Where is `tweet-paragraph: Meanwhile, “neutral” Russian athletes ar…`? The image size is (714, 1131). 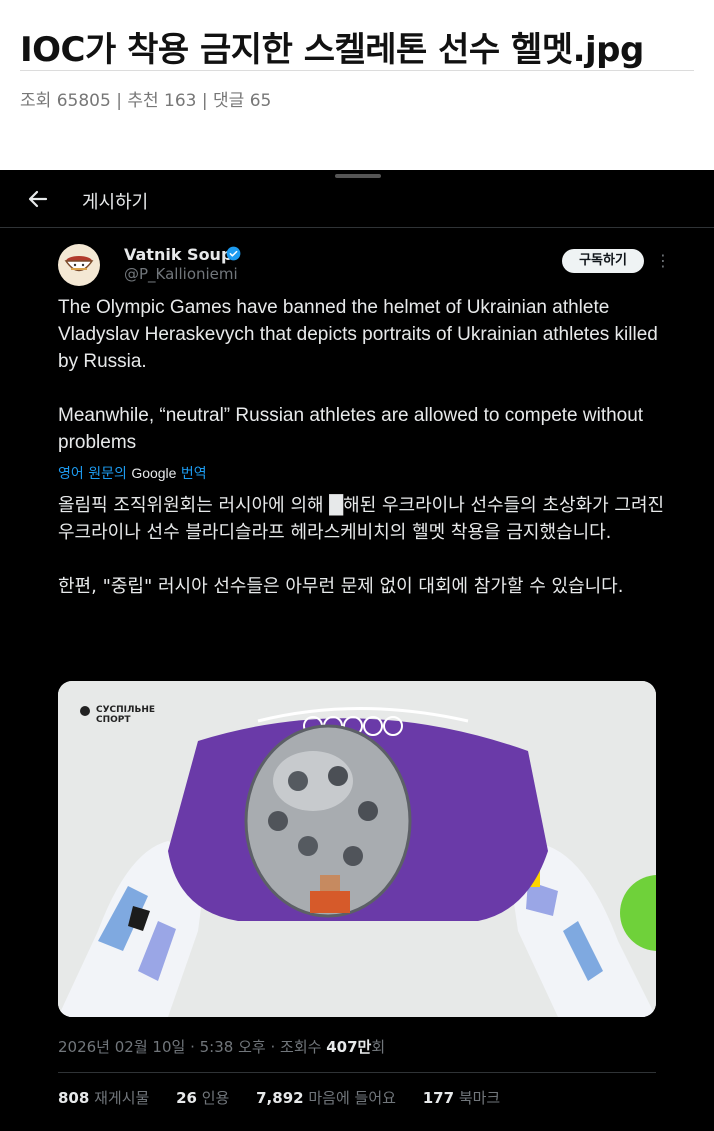 tweet-paragraph: Meanwhile, “neutral” Russian athletes ar… is located at coordinates (351, 429).